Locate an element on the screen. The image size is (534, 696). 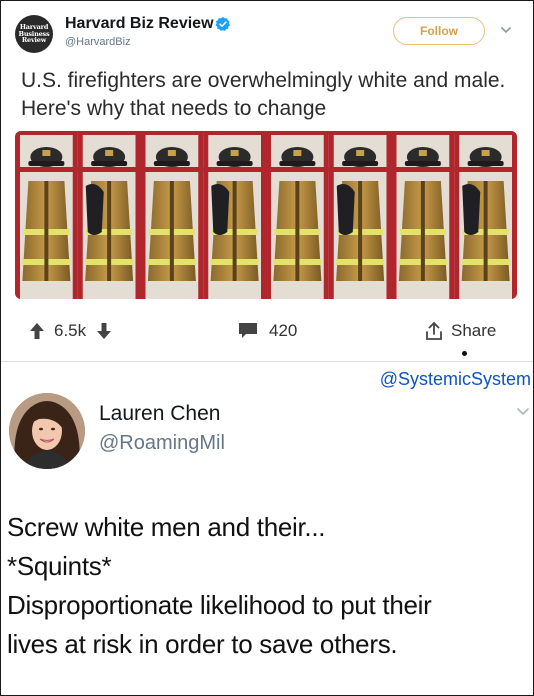
divider is located at coordinates (267, 361).